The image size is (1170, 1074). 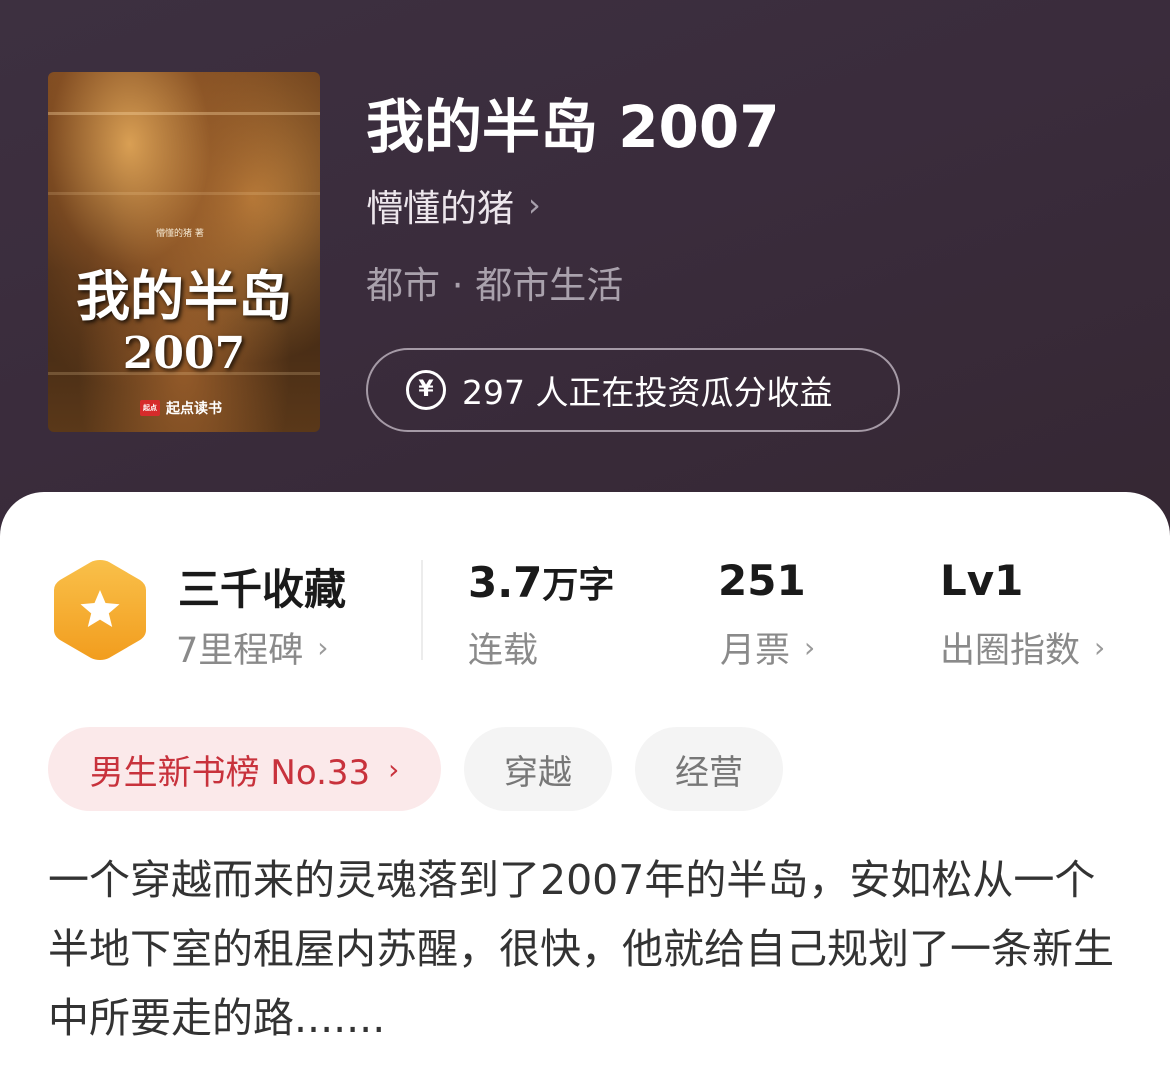 What do you see at coordinates (100, 610) in the screenshot?
I see `star-hexagon-icon` at bounding box center [100, 610].